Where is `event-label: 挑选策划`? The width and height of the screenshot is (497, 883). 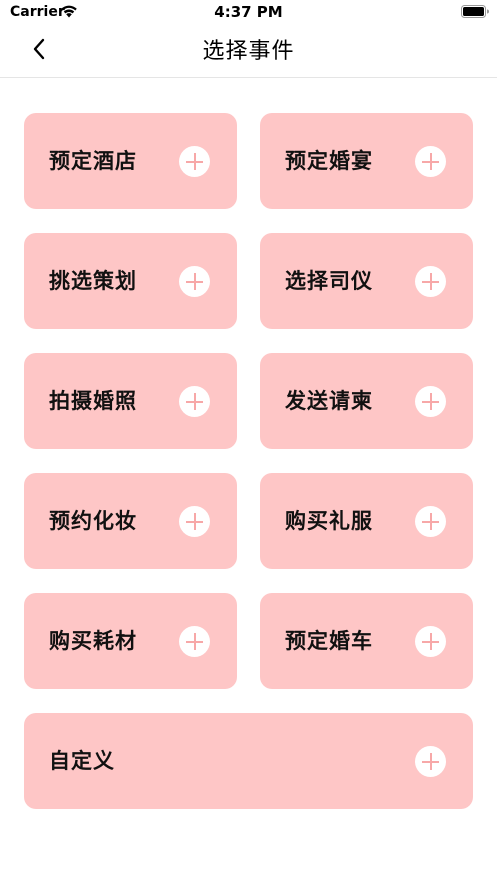 event-label: 挑选策划 is located at coordinates (93, 281).